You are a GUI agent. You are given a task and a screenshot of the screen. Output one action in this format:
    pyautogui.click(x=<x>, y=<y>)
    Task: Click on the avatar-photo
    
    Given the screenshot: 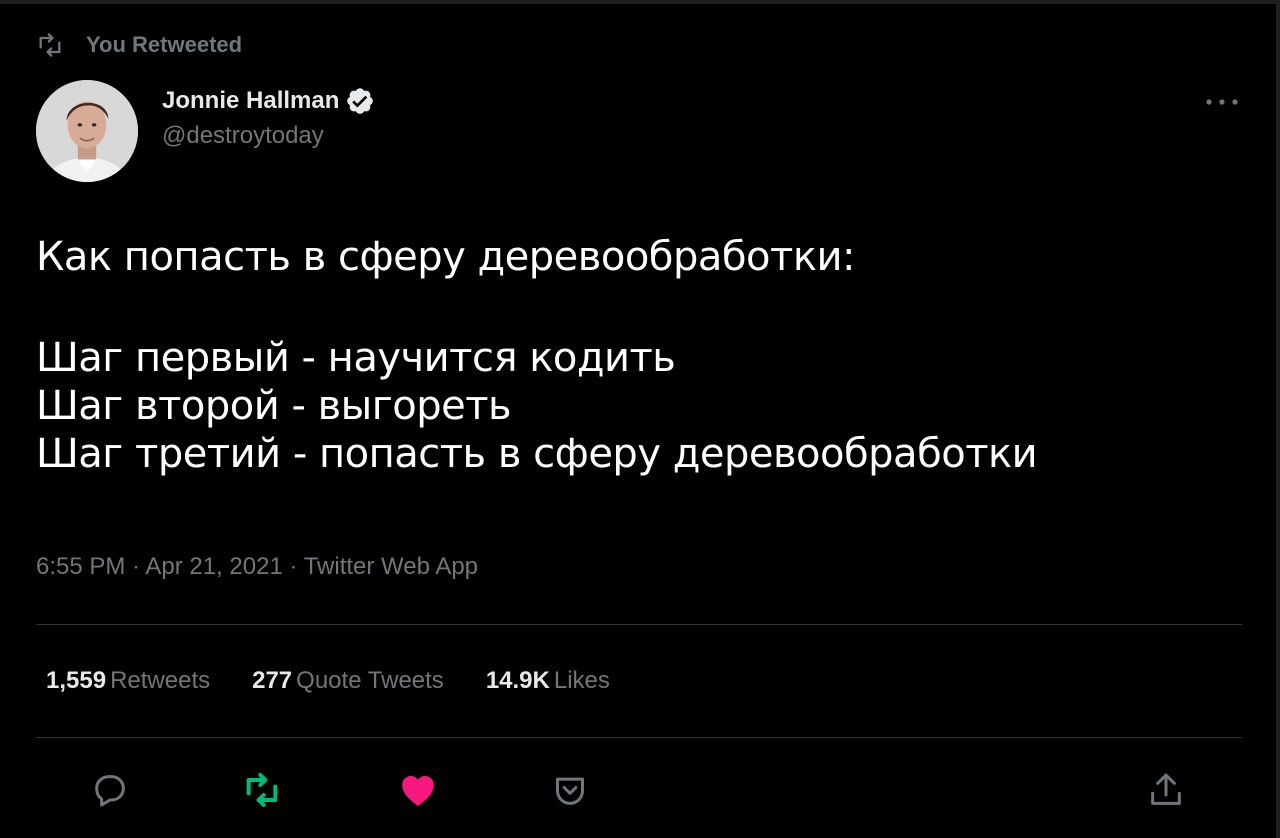 What is the action you would take?
    pyautogui.click(x=87, y=131)
    